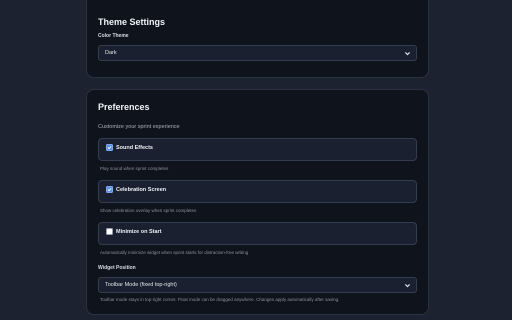 The height and width of the screenshot is (320, 512). Describe the element at coordinates (113, 36) in the screenshot. I see `color-theme-label: Color Theme` at that location.